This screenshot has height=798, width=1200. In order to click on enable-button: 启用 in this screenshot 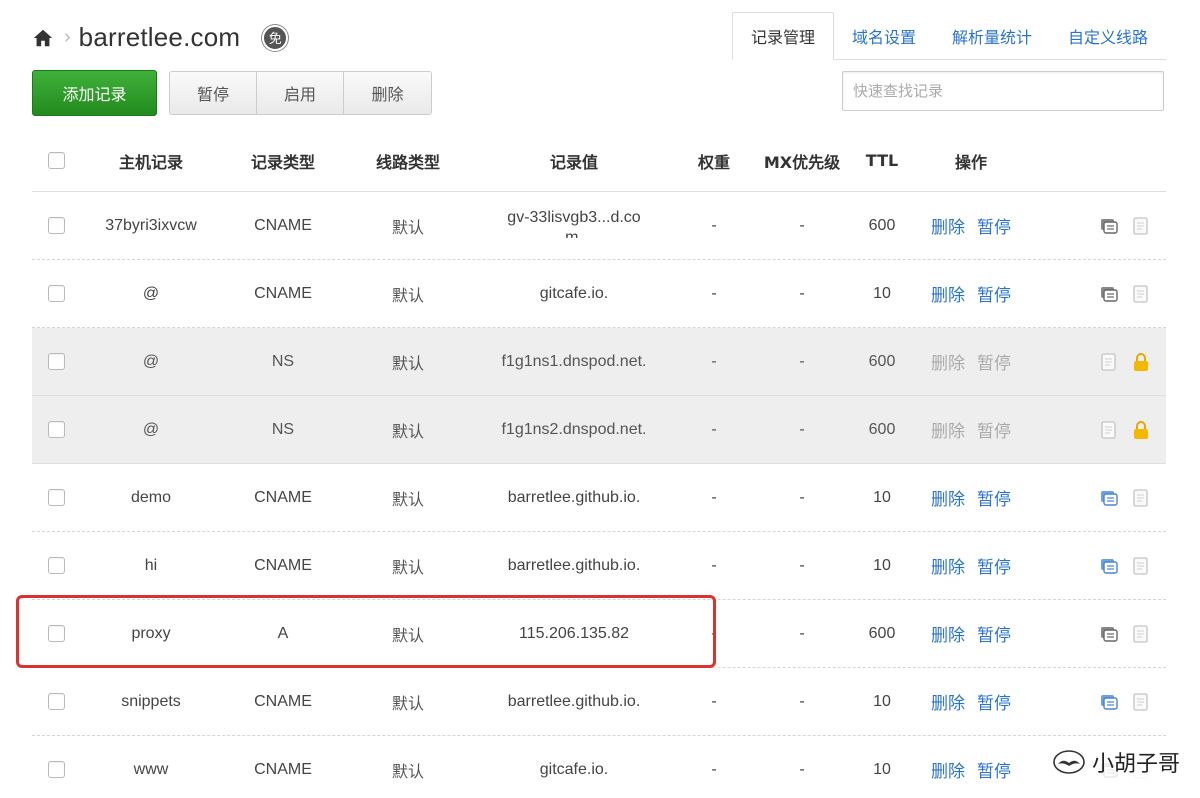, I will do `click(300, 93)`.